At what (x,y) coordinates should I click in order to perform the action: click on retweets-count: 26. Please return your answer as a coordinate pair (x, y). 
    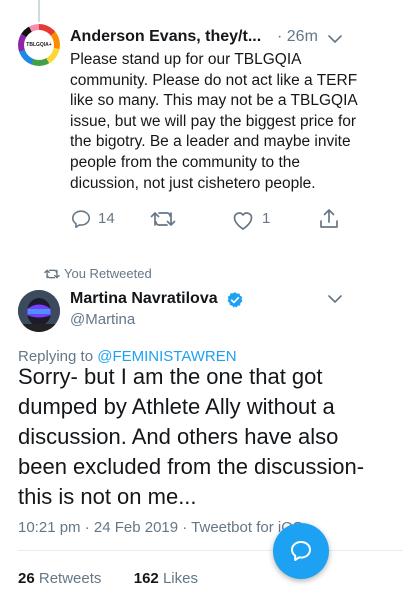
    Looking at the image, I should click on (26, 578).